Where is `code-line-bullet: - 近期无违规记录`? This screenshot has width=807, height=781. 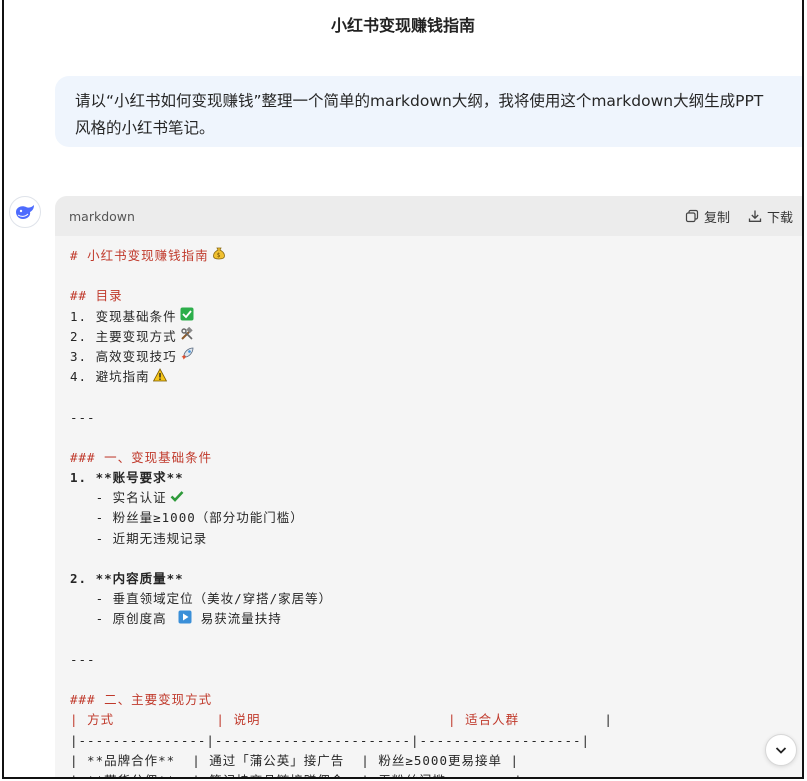
code-line-bullet: - 近期无违规记录 is located at coordinates (139, 538).